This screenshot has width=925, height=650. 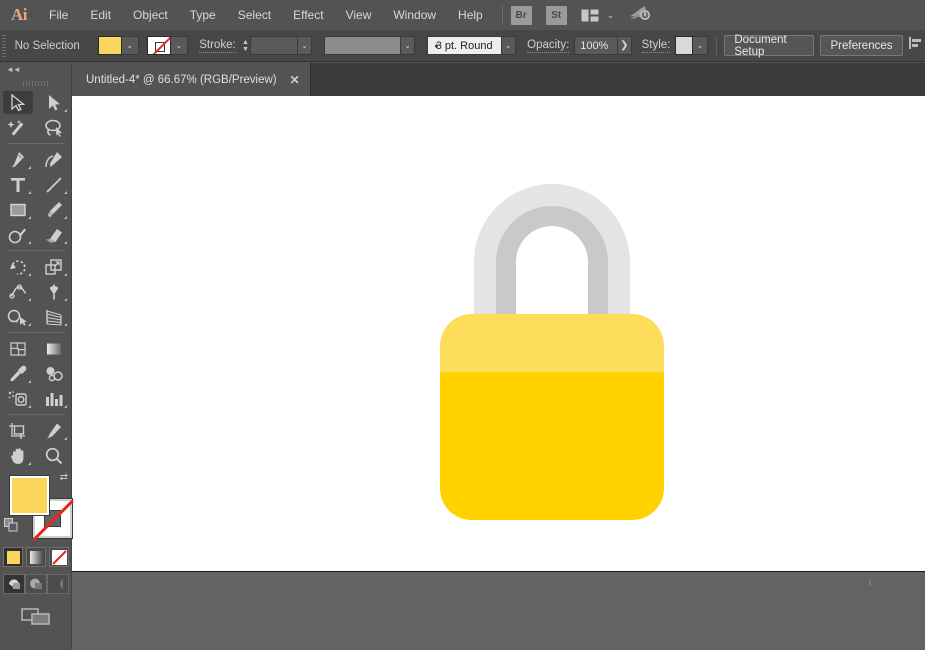 I want to click on menu-item-file: File, so click(x=58, y=15).